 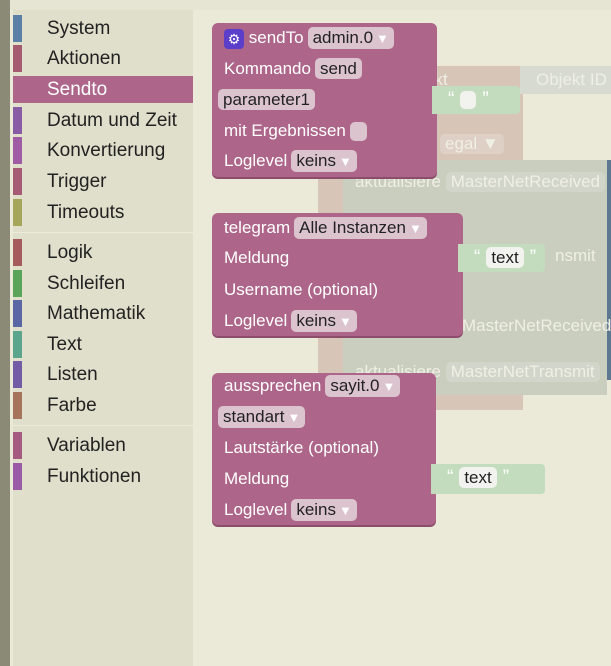 I want to click on toolbox-item-system: System, so click(x=103, y=28).